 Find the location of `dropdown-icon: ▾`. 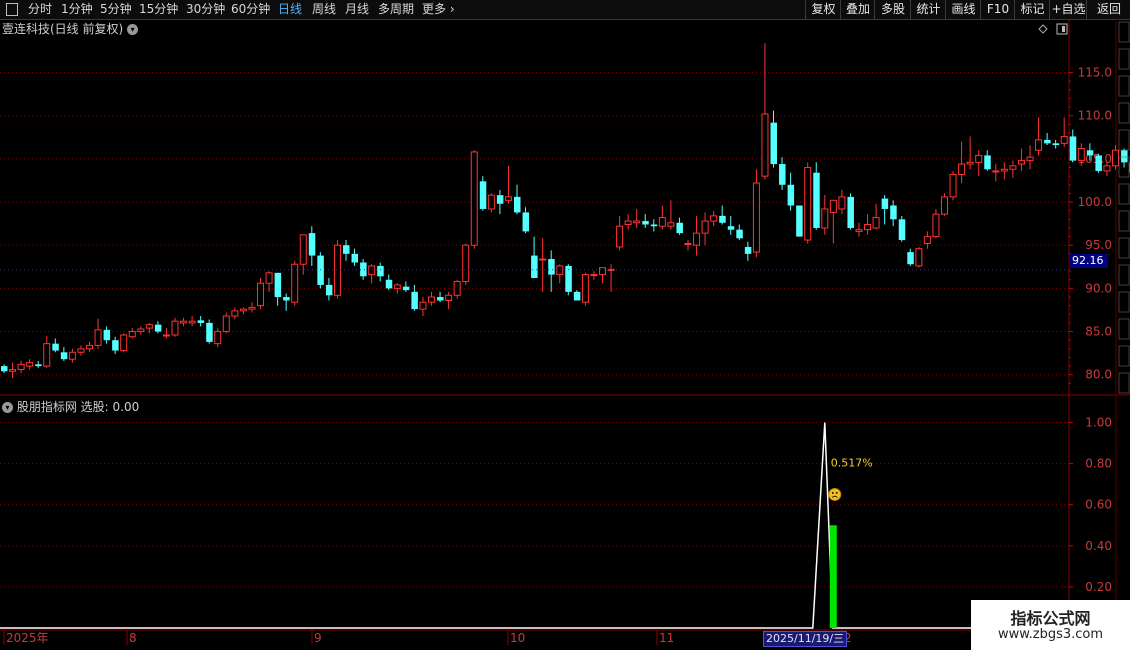

dropdown-icon: ▾ is located at coordinates (7, 407).